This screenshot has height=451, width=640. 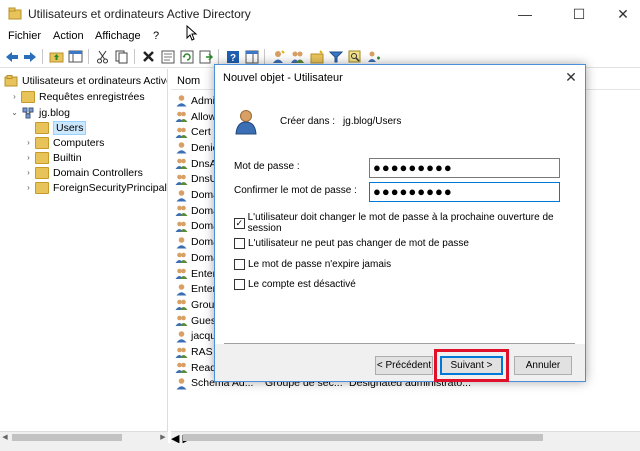 What do you see at coordinates (14, 112) in the screenshot?
I see `collapse-chevron-icon: ⌄` at bounding box center [14, 112].